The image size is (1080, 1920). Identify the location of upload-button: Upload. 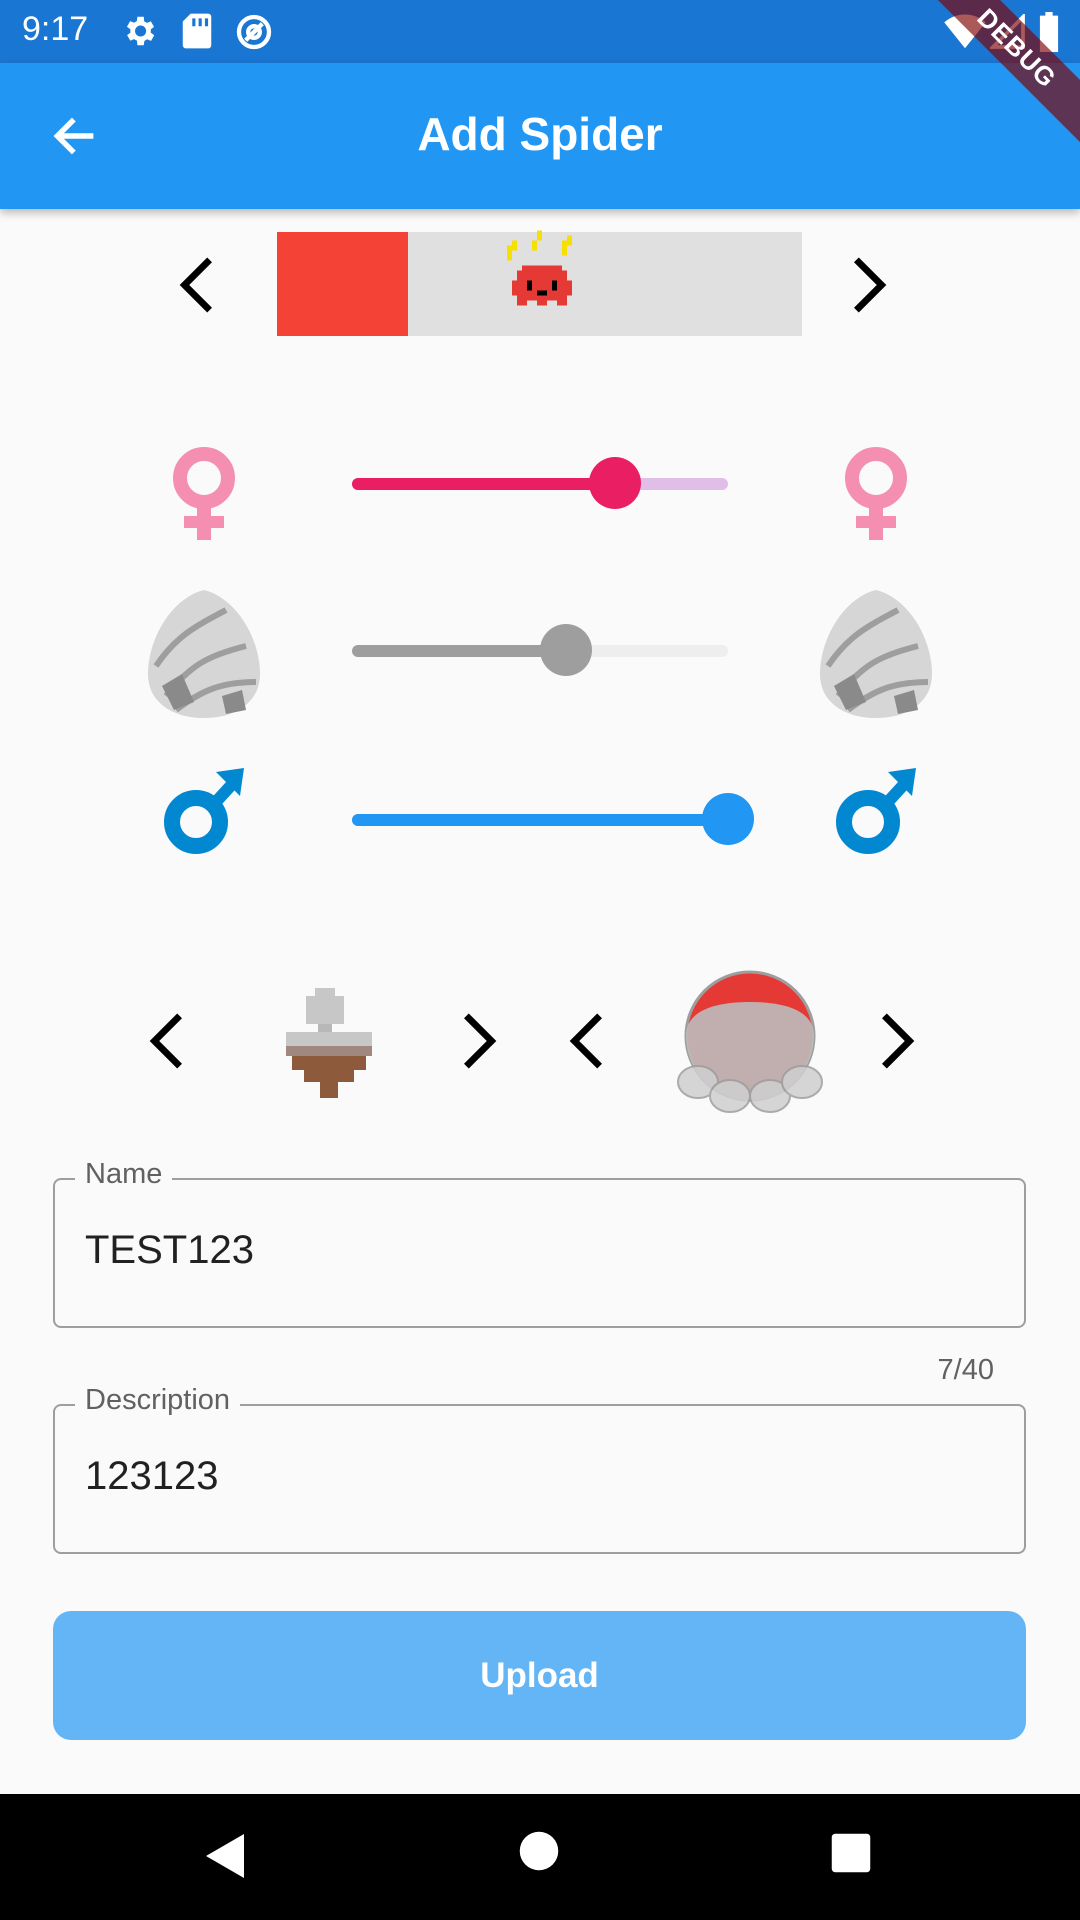
(539, 1675).